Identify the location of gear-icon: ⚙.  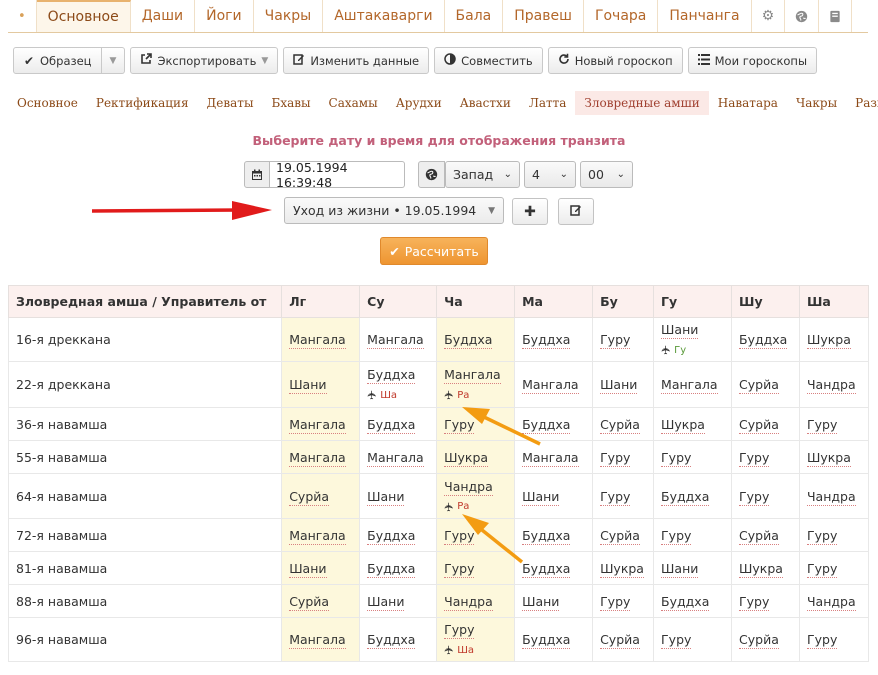
(768, 16).